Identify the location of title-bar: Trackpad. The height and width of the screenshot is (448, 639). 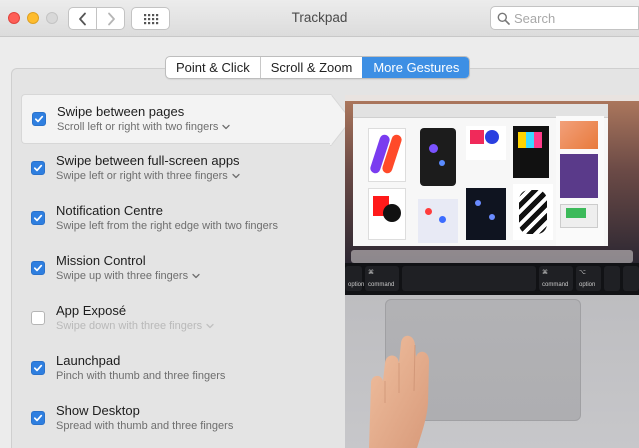
(319, 18).